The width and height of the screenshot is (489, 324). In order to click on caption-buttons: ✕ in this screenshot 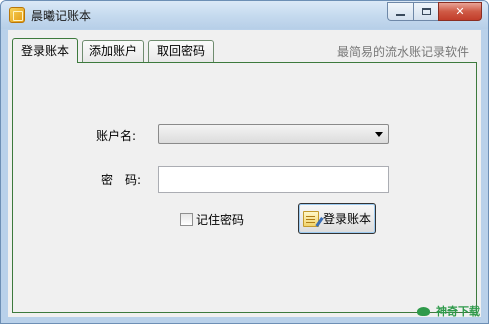, I will do `click(434, 11)`.